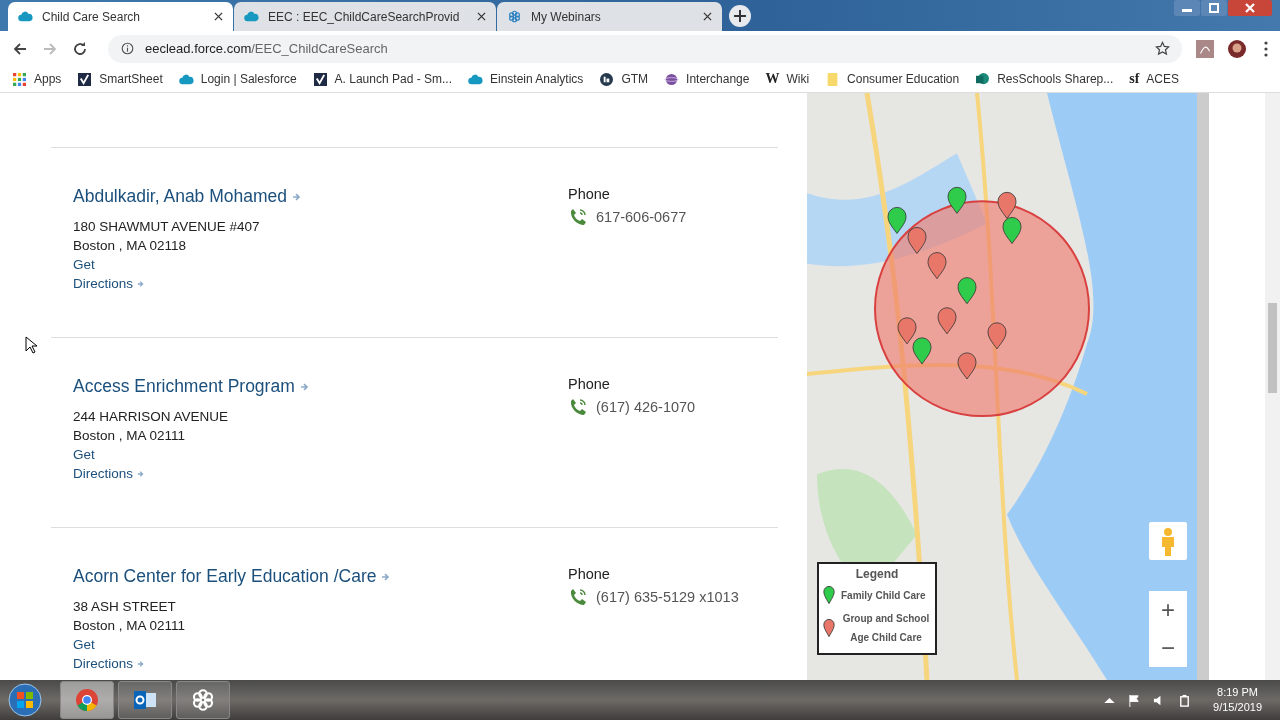 This screenshot has height=720, width=1280. What do you see at coordinates (237, 79) in the screenshot?
I see `bookmark: Login | Salesforce` at bounding box center [237, 79].